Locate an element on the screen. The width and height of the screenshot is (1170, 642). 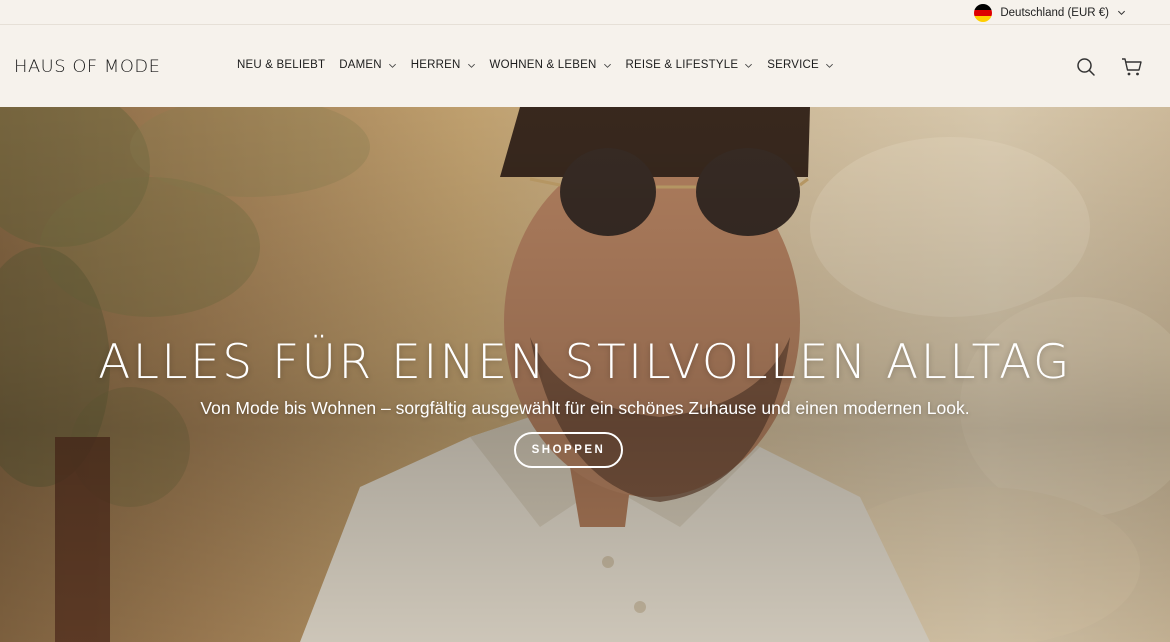
nav-item-herren: HERREN is located at coordinates (443, 65).